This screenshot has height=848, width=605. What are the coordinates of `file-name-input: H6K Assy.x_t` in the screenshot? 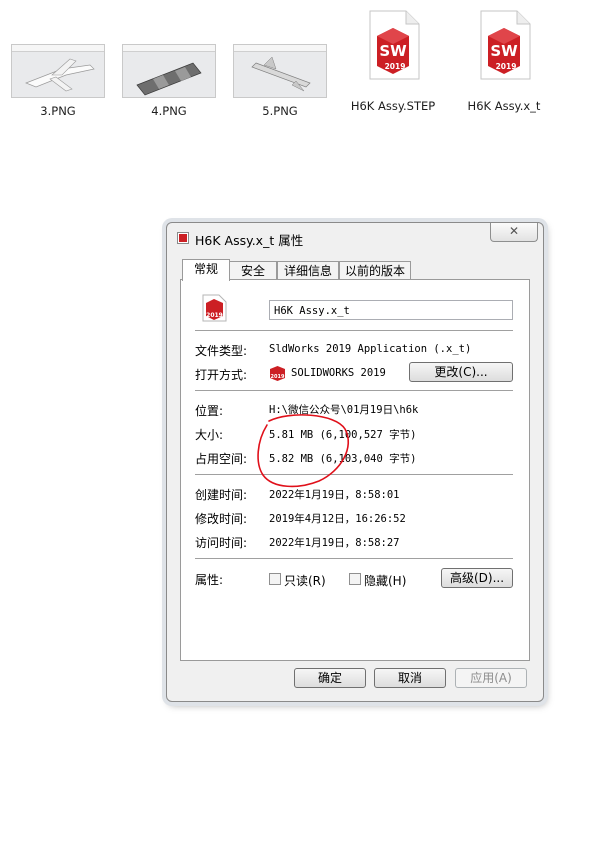 It's located at (391, 310).